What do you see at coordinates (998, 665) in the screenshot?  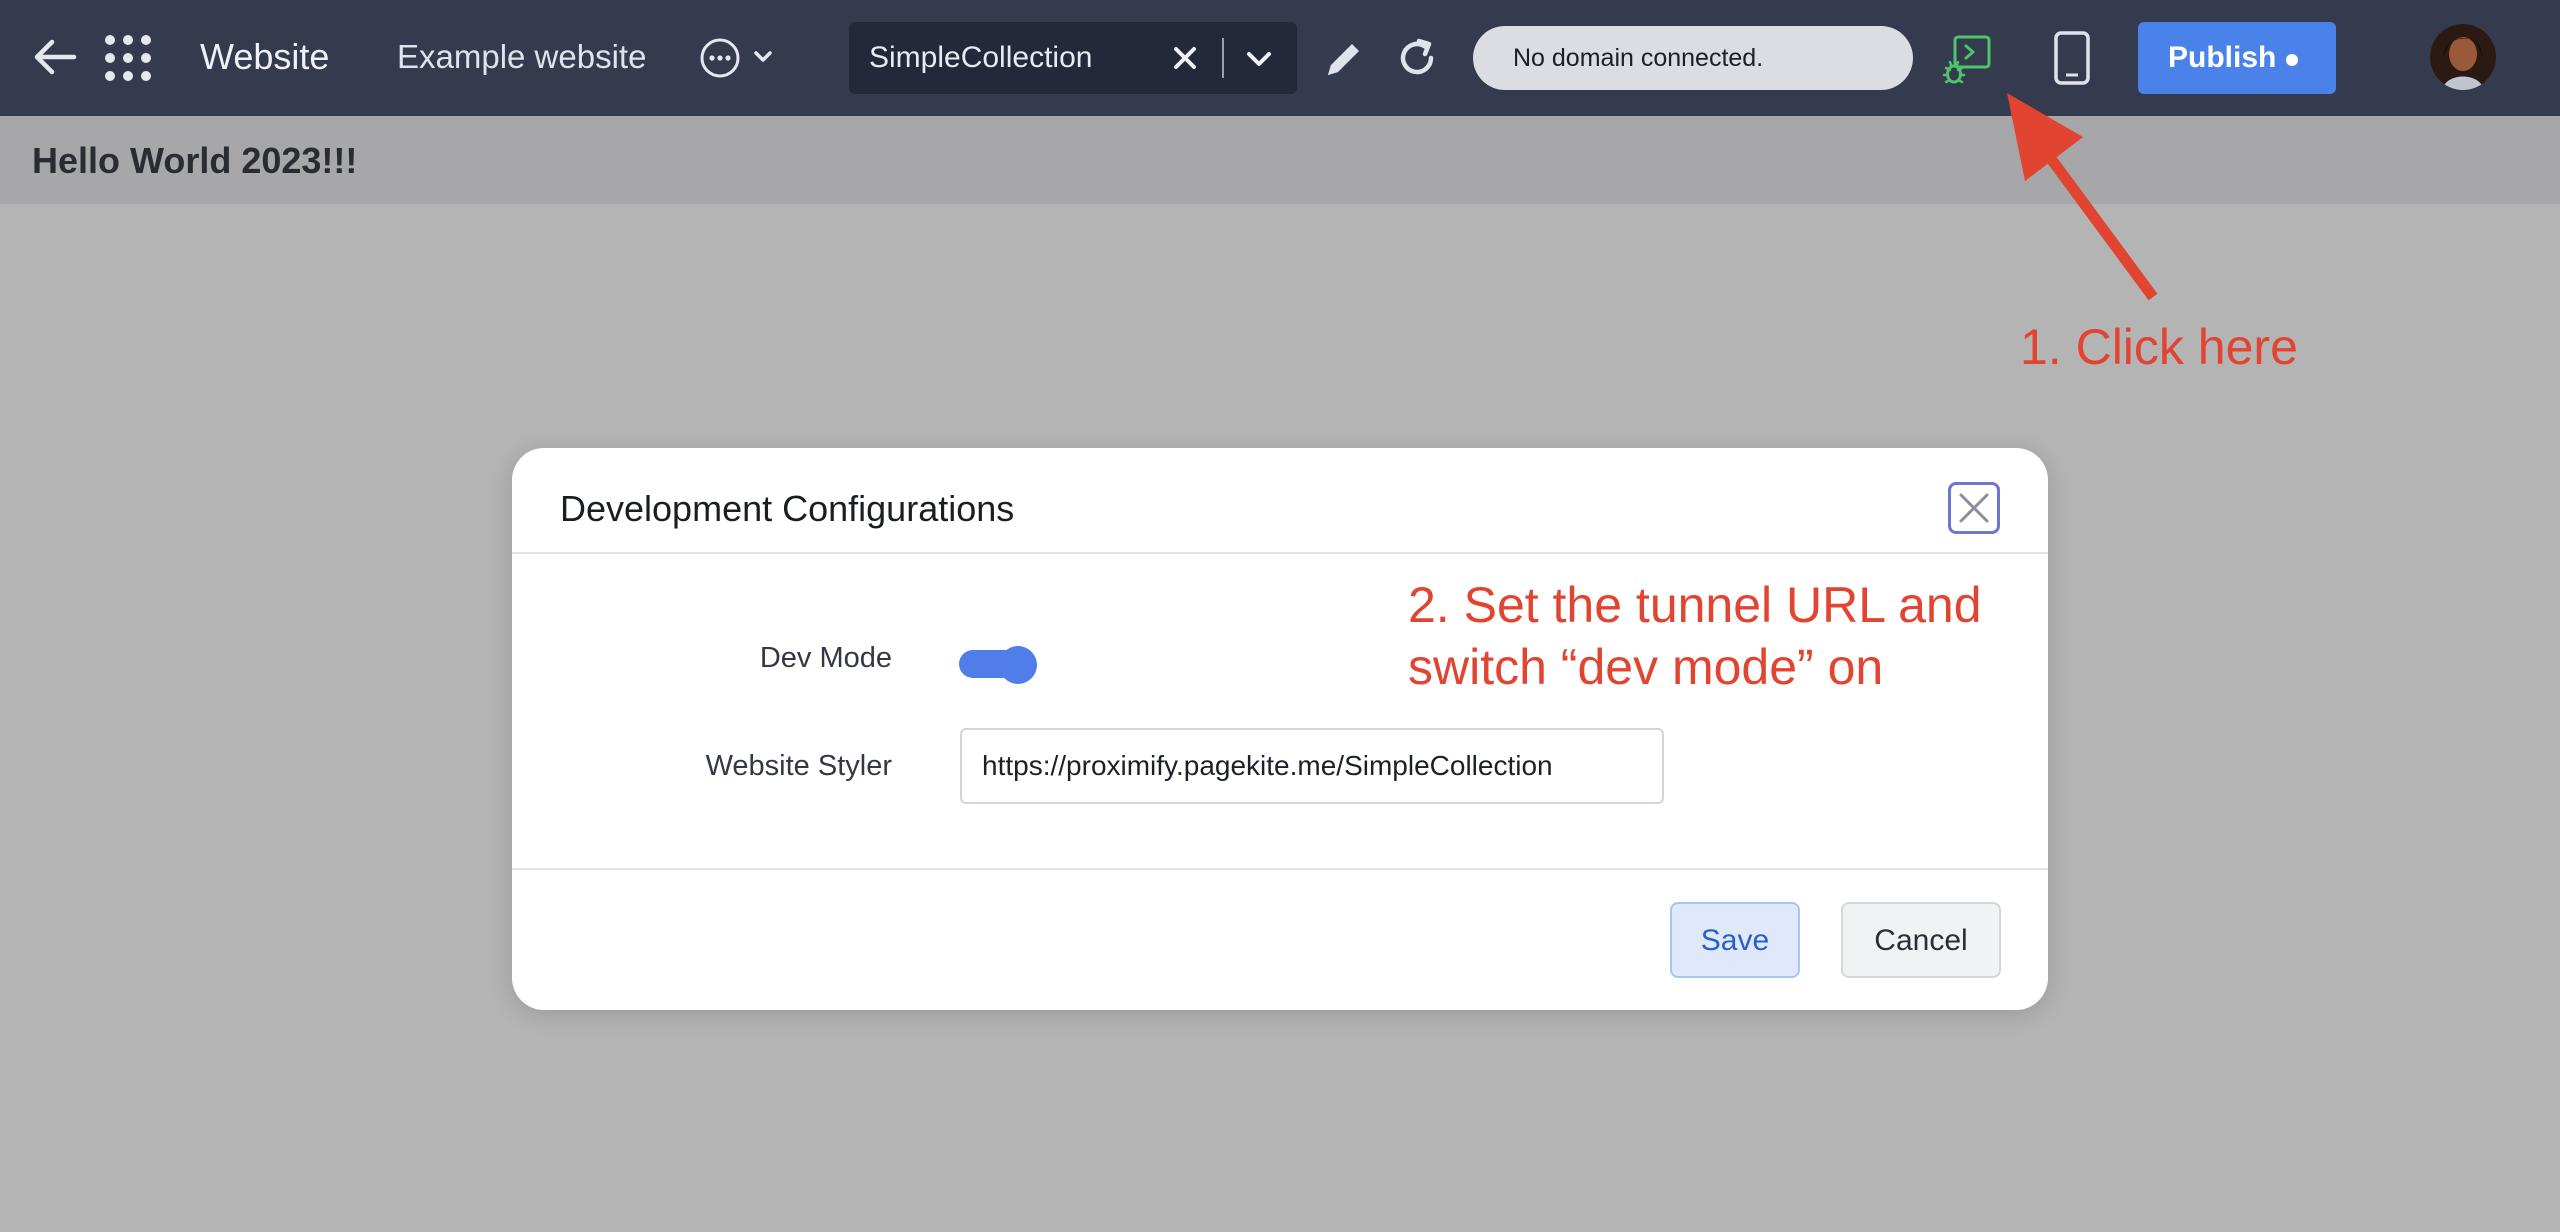 I see `dev-mode-toggle` at bounding box center [998, 665].